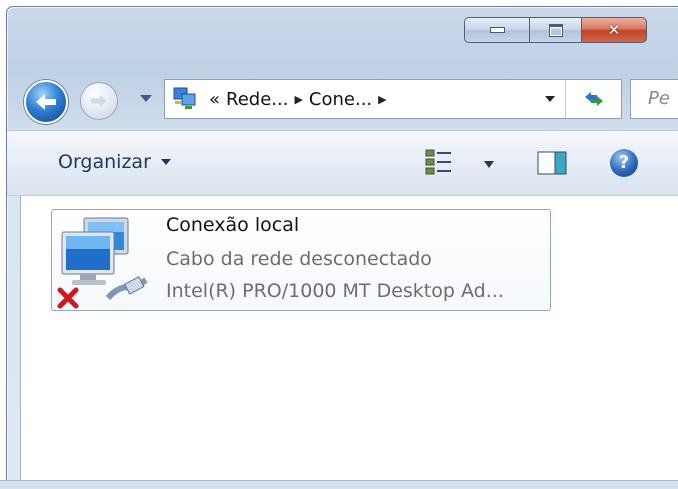 This screenshot has width=678, height=489. I want to click on close-icon: ✕, so click(614, 29).